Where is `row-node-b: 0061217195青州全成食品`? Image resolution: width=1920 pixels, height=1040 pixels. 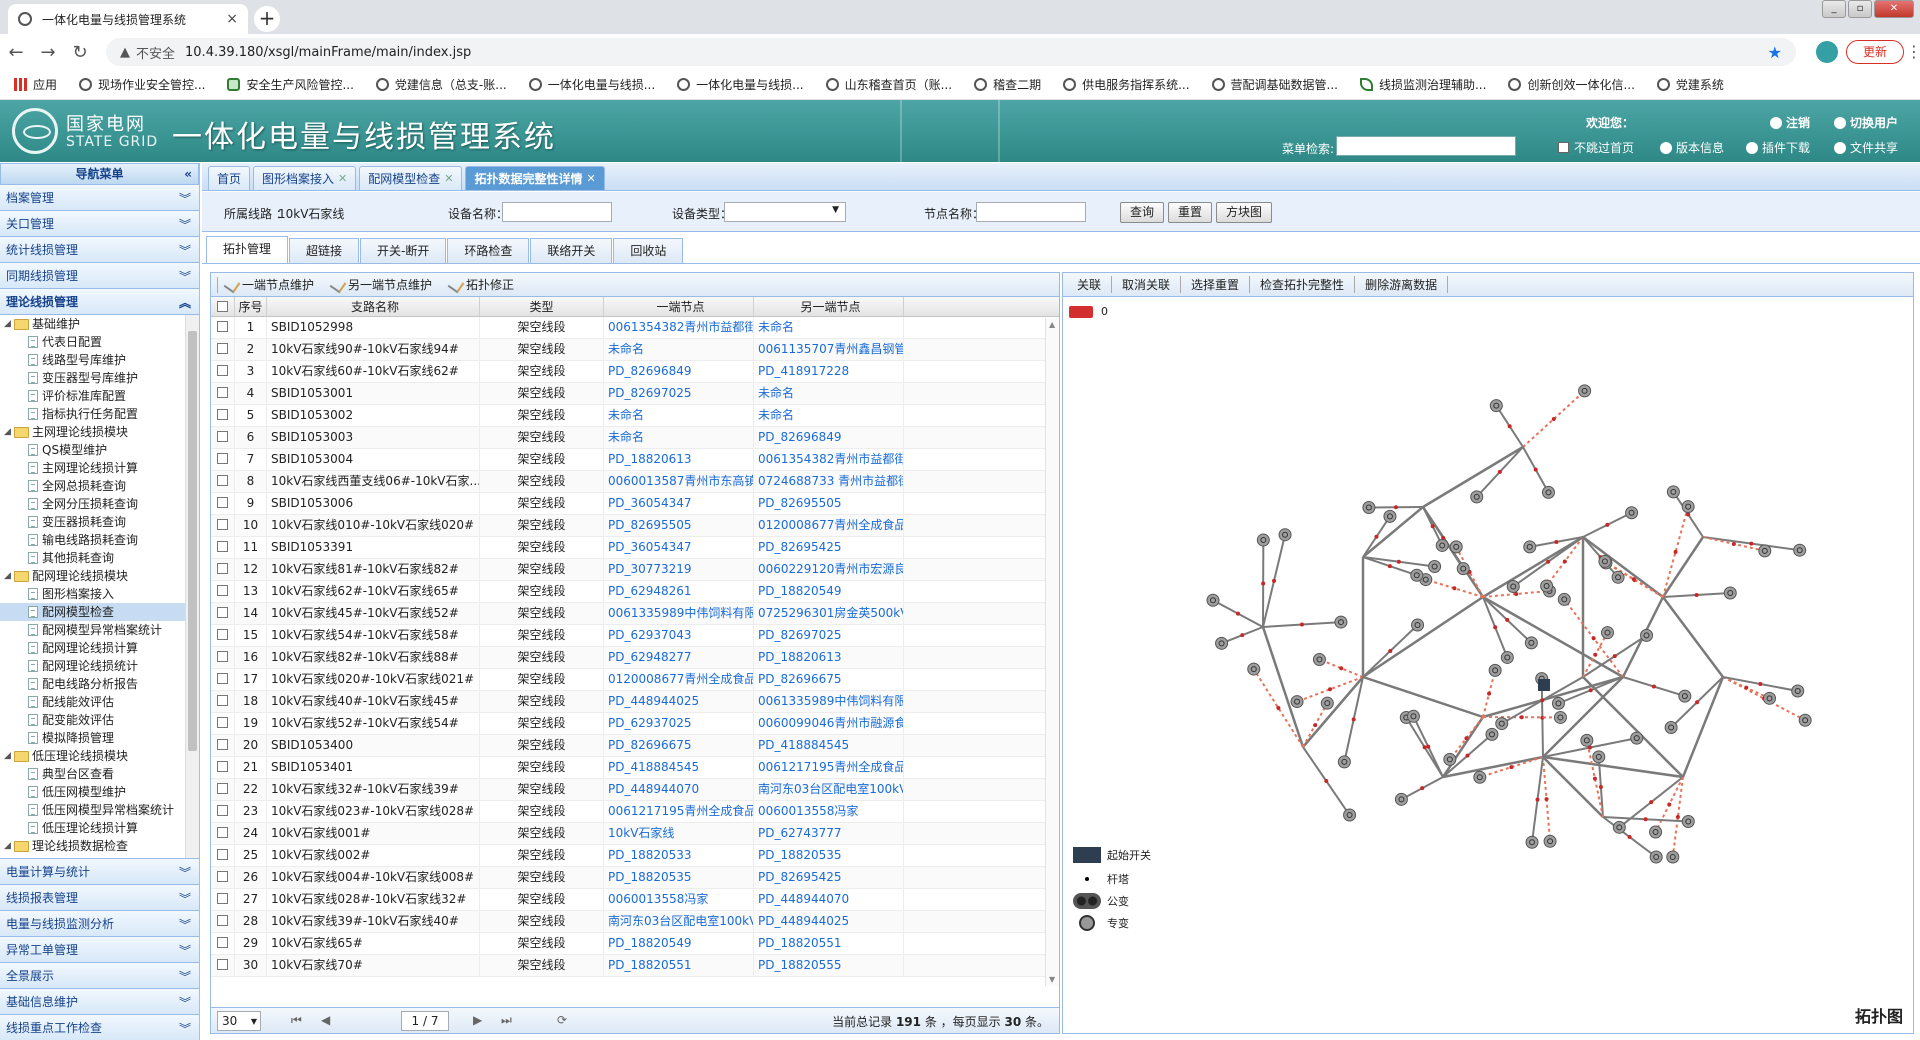 row-node-b: 0061217195青州全成食品 is located at coordinates (829, 767).